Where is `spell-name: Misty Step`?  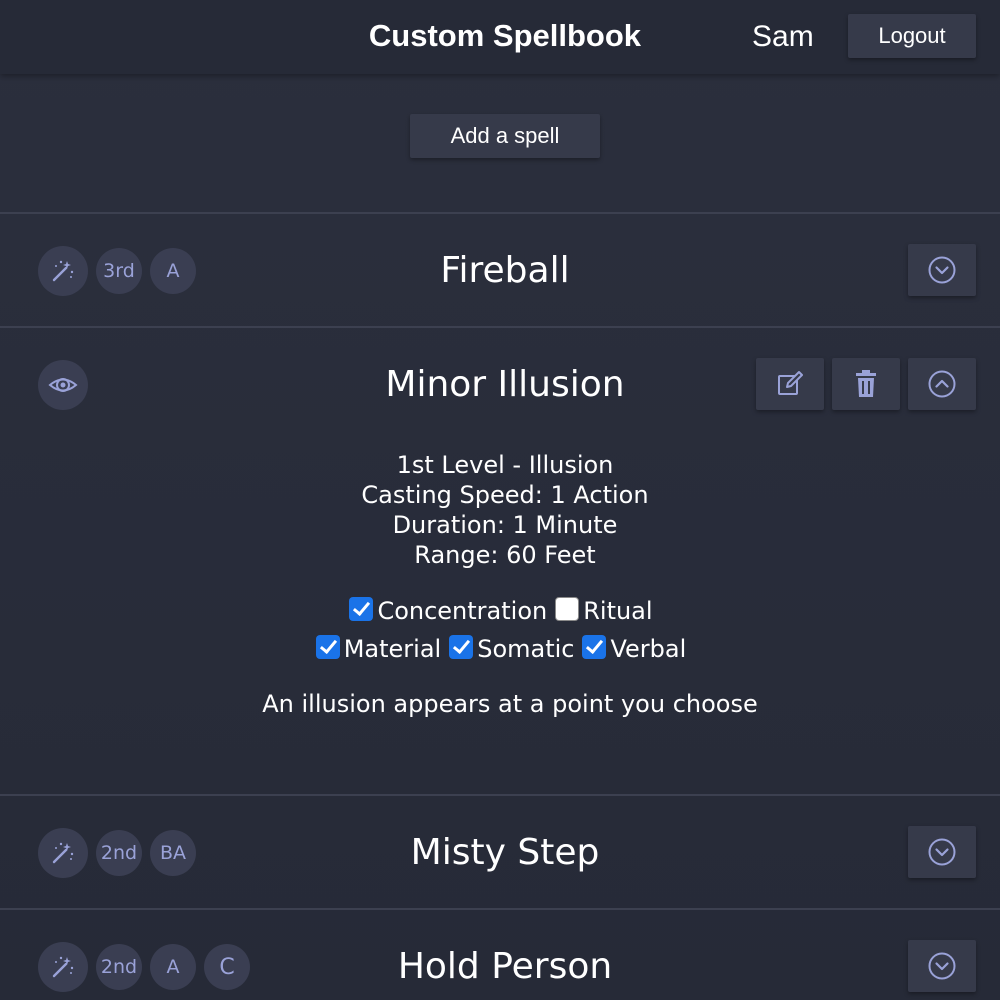
spell-name: Misty Step is located at coordinates (505, 852).